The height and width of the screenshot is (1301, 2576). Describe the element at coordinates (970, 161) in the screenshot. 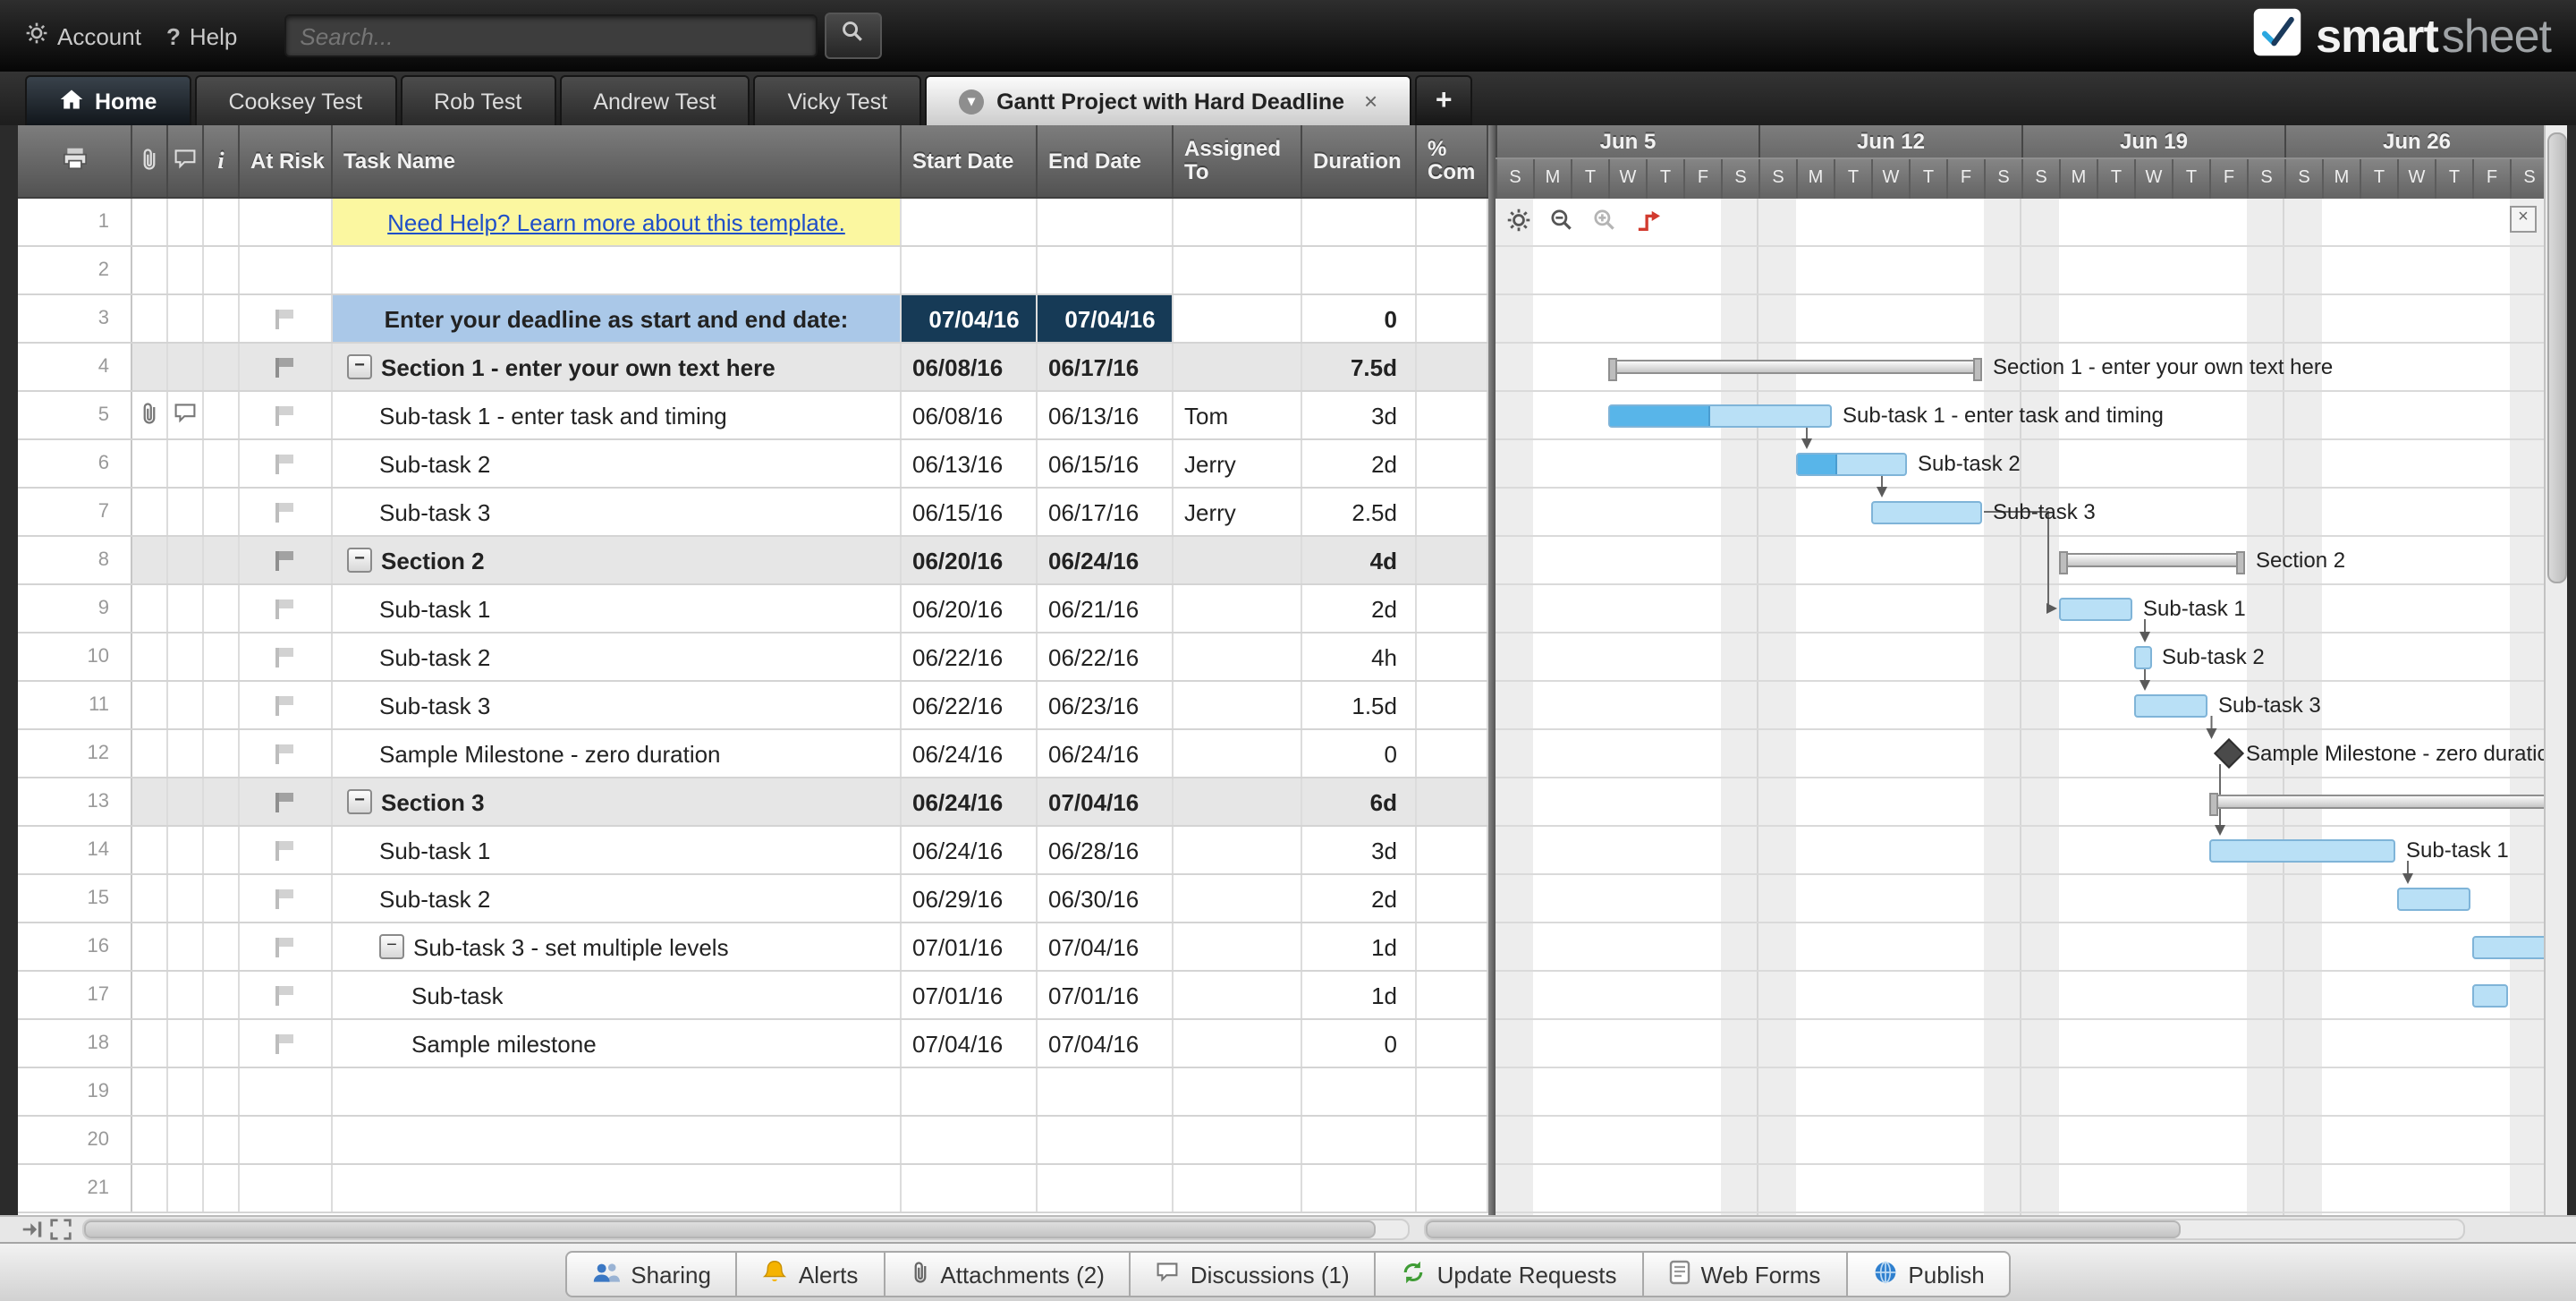

I see `column-header-start-date: Start Date` at that location.